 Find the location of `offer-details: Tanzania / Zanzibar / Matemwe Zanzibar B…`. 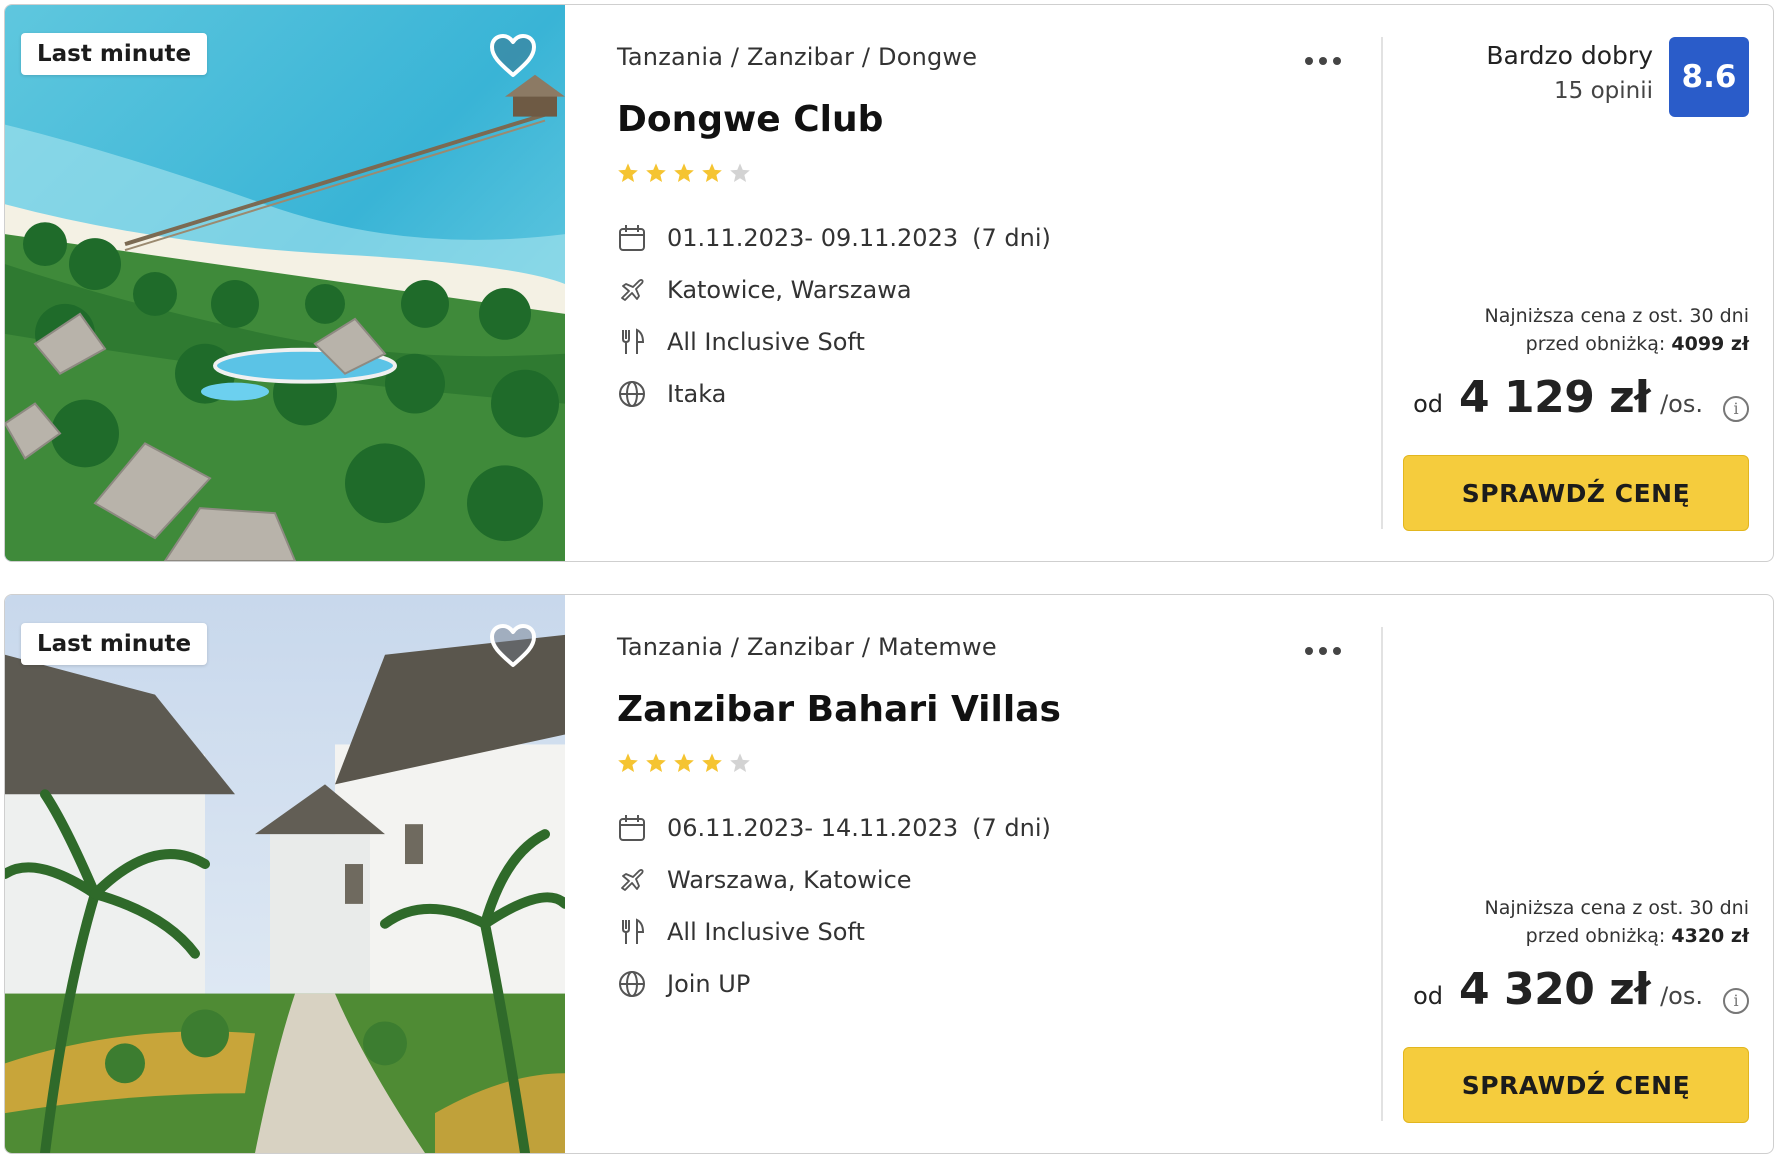

offer-details: Tanzania / Zanzibar / Matemwe Zanzibar B… is located at coordinates (982, 821).